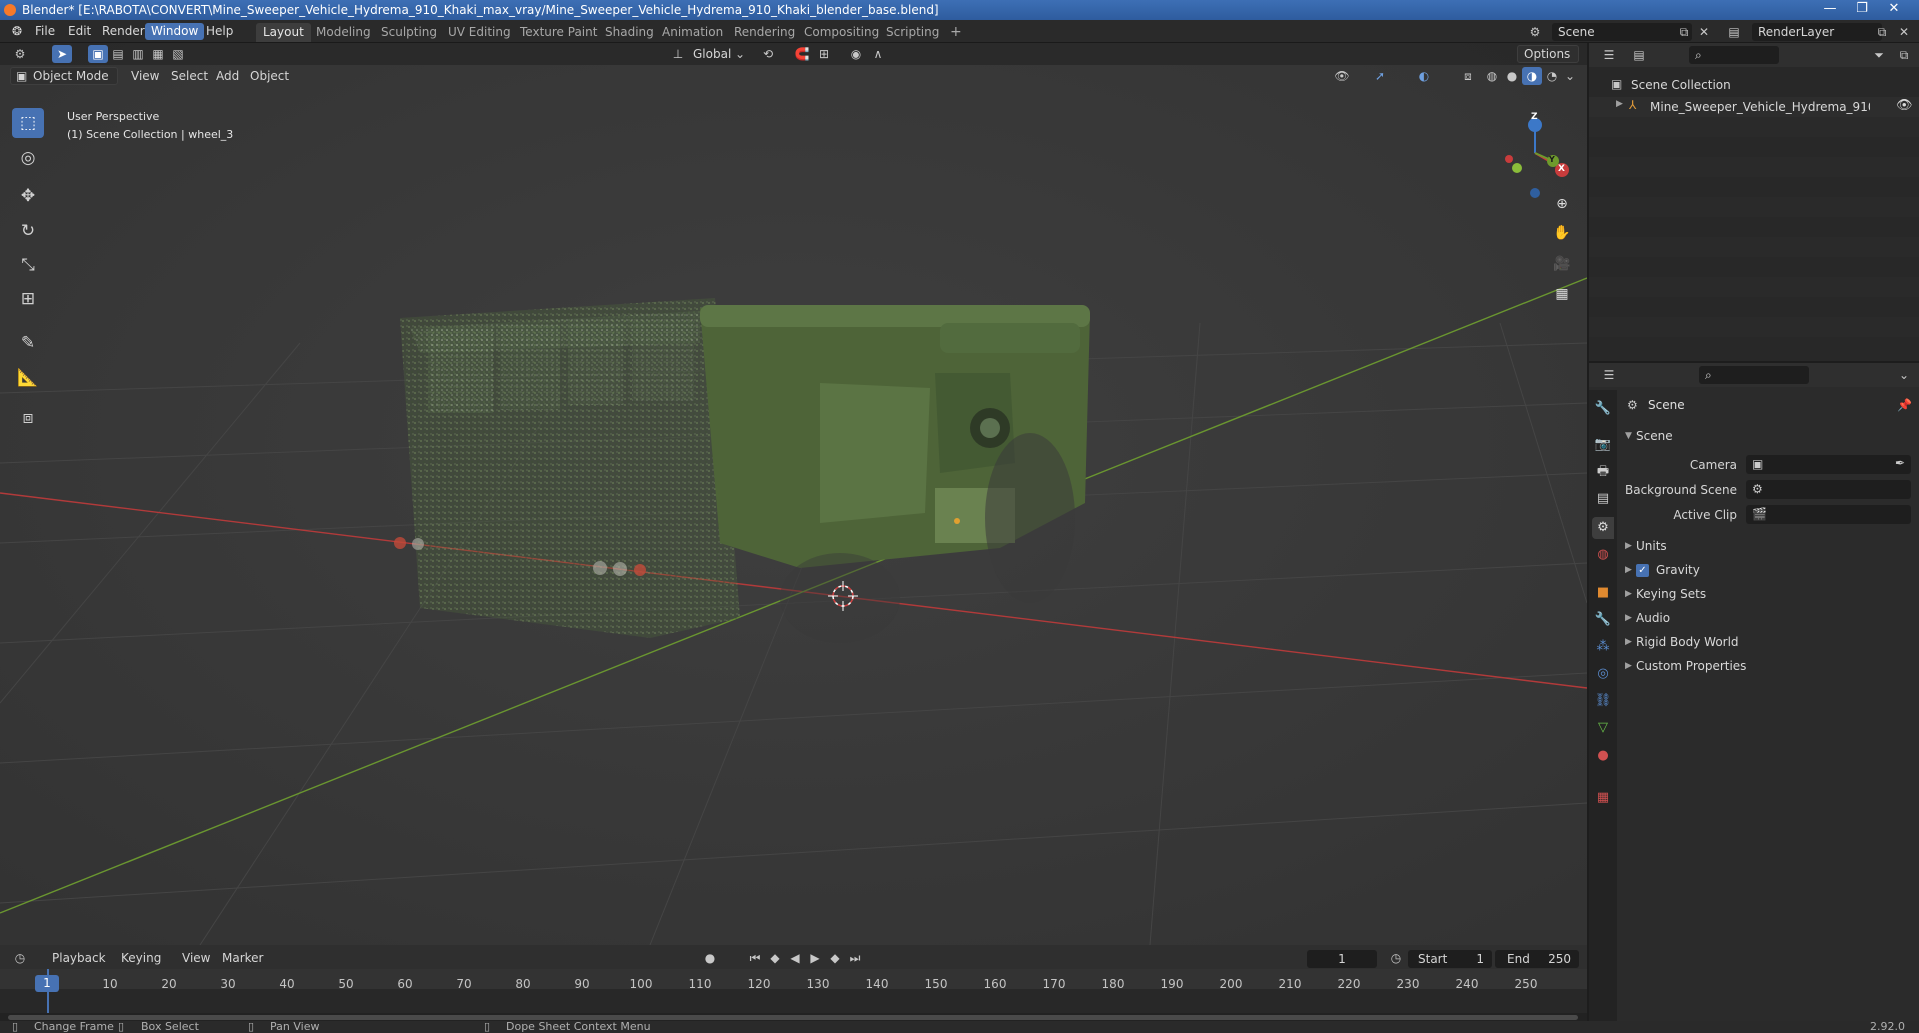  Describe the element at coordinates (17, 31) in the screenshot. I see `blender-menu-icon: ❂` at that location.